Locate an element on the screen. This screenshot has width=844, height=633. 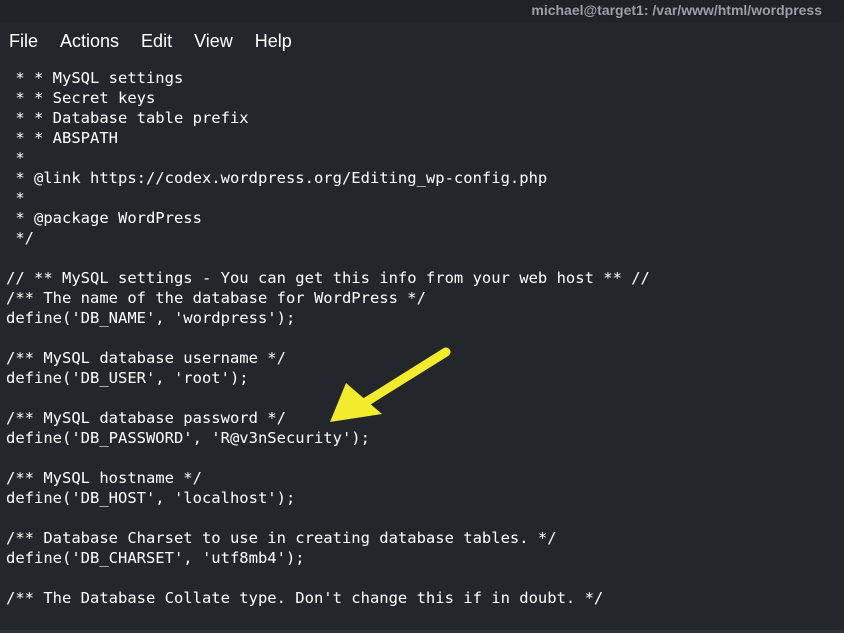
password-line: define('DB_PASSWORD', 'R@v3nSecurity'); is located at coordinates (188, 438).